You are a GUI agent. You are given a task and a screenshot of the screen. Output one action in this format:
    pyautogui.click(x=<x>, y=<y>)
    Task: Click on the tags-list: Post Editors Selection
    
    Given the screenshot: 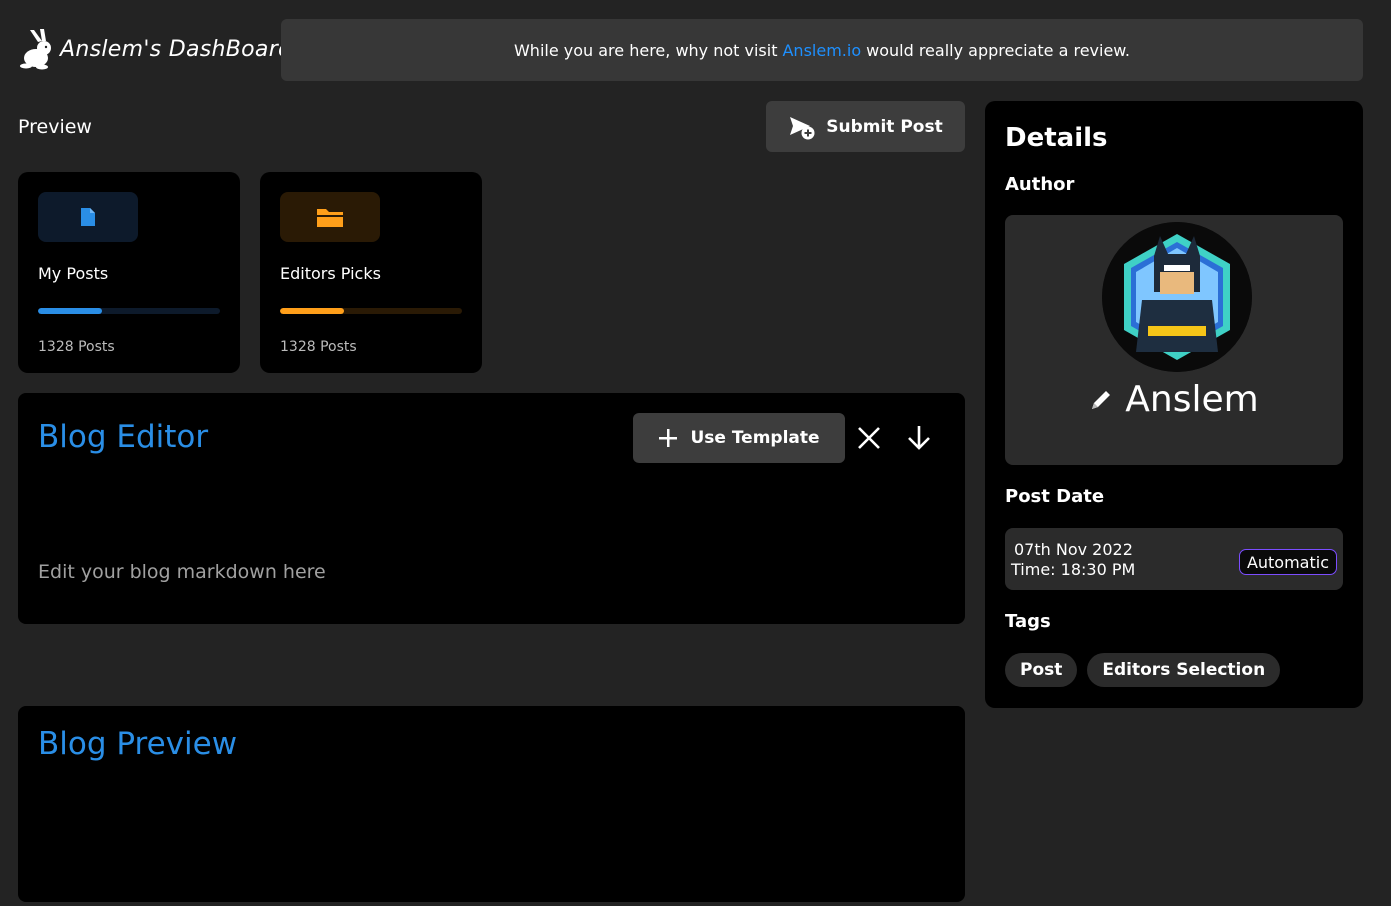 What is the action you would take?
    pyautogui.click(x=1143, y=670)
    